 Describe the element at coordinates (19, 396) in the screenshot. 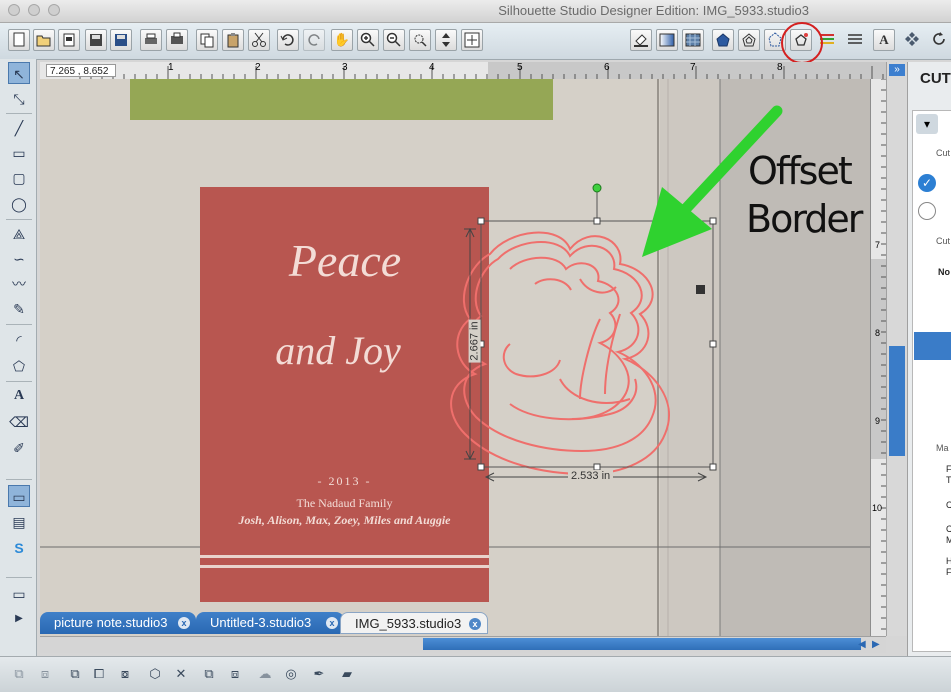

I see `text-tool-icon: A` at that location.